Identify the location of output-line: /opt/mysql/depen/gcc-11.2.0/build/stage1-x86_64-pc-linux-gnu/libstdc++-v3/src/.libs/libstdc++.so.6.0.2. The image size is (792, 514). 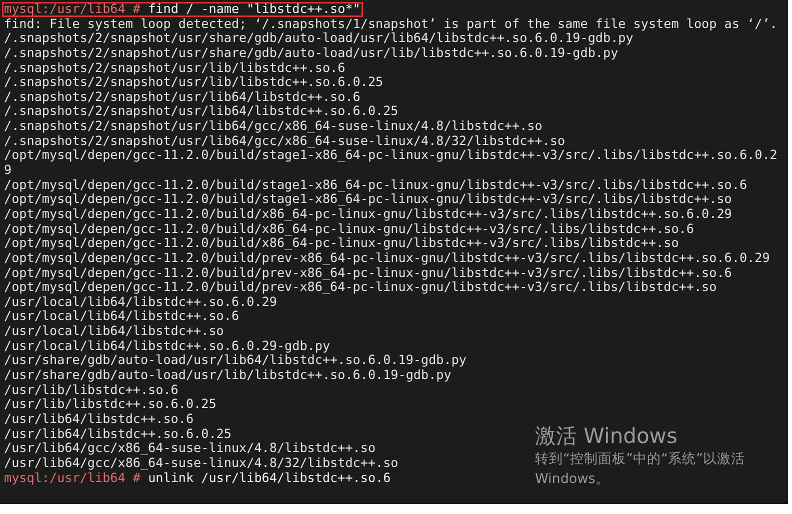
(391, 156).